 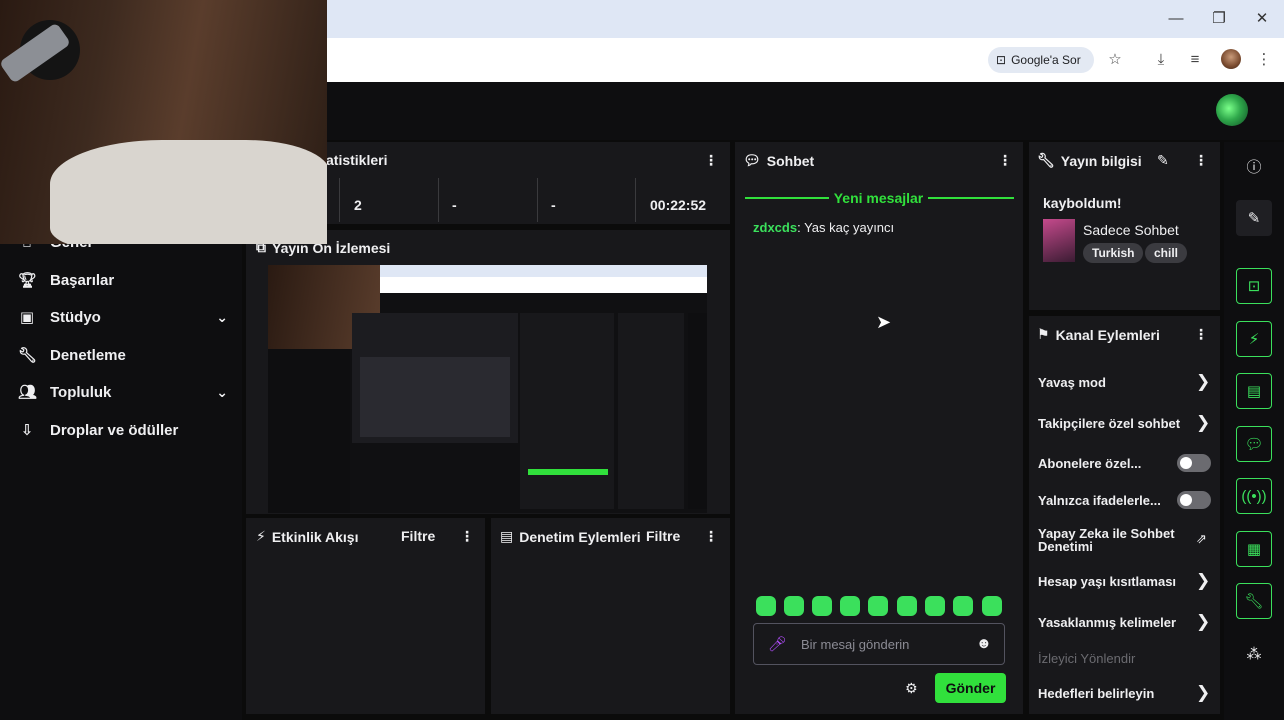 What do you see at coordinates (357, 160) in the screenshot?
I see `stats-title: atistikleri` at bounding box center [357, 160].